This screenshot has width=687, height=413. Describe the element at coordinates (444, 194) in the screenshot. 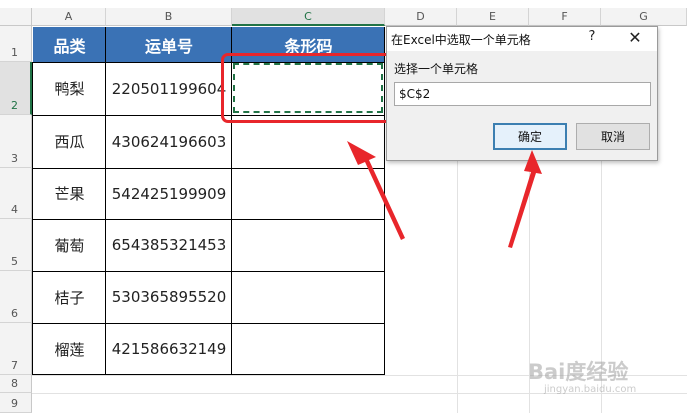

I see `annotation-arrows` at that location.